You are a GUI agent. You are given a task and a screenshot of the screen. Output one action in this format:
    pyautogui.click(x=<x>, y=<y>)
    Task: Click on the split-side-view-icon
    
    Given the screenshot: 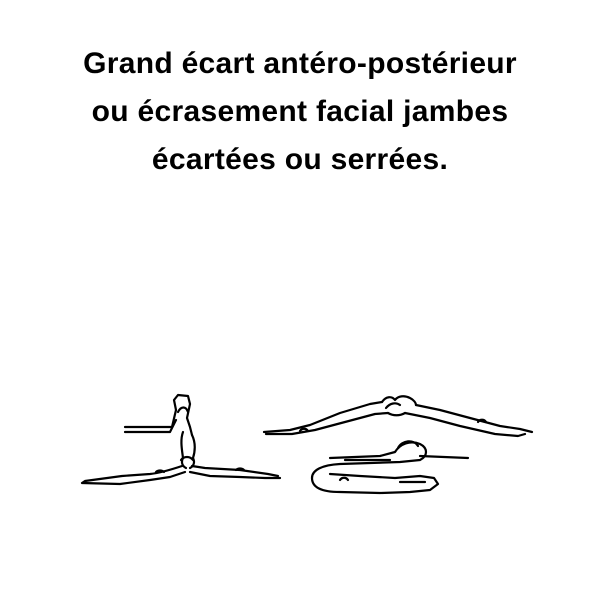 What is the action you would take?
    pyautogui.click(x=181, y=439)
    